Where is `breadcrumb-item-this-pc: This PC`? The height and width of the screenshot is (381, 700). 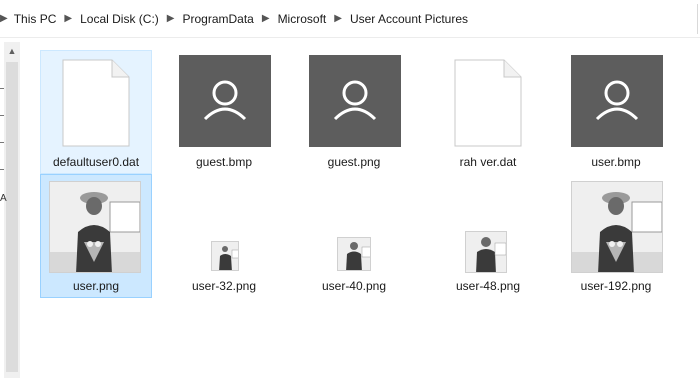
breadcrumb-item-this-pc: This PC is located at coordinates (35, 19).